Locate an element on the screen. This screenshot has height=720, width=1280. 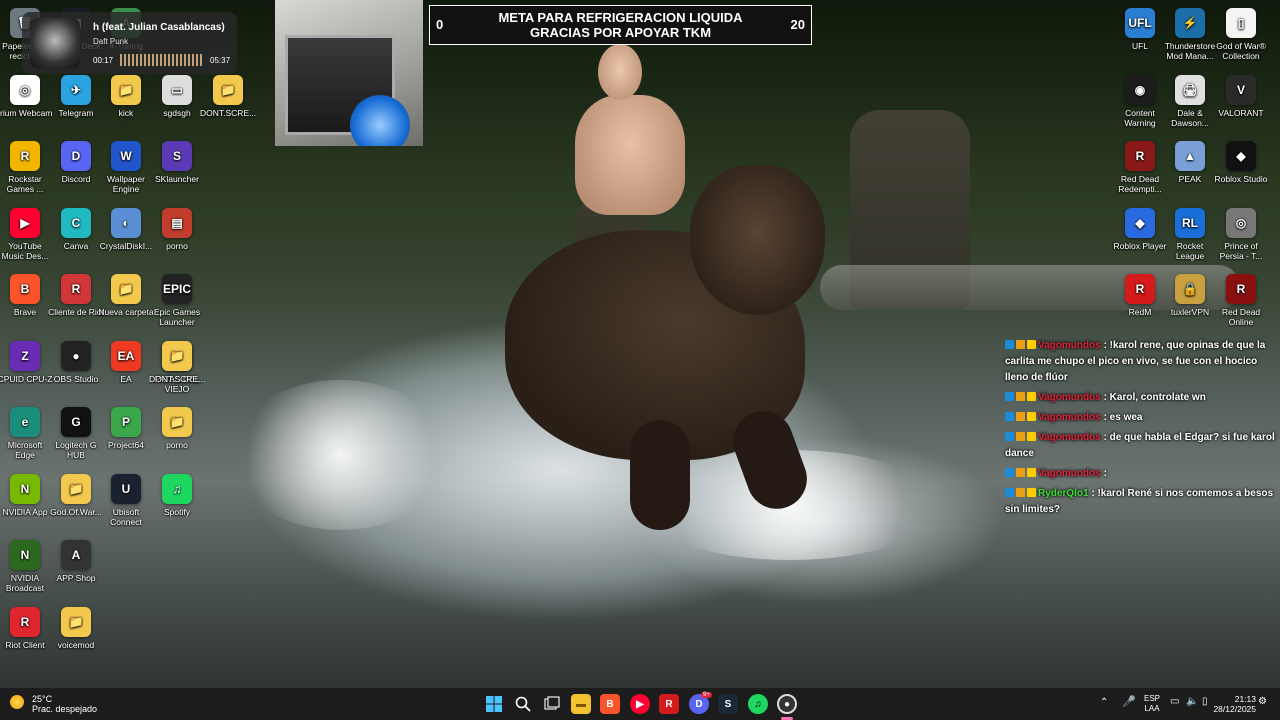
desktop-icon-left-4: B Brave is located at coordinates (26, 295).